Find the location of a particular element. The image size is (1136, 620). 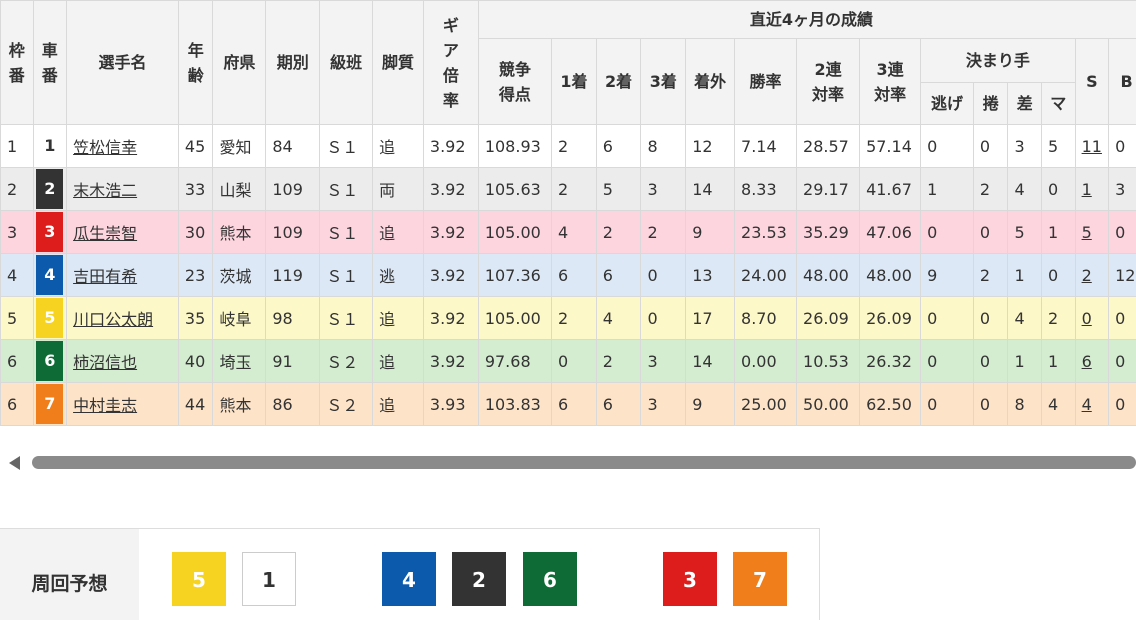

rider-mark: 2 is located at coordinates (1058, 318).